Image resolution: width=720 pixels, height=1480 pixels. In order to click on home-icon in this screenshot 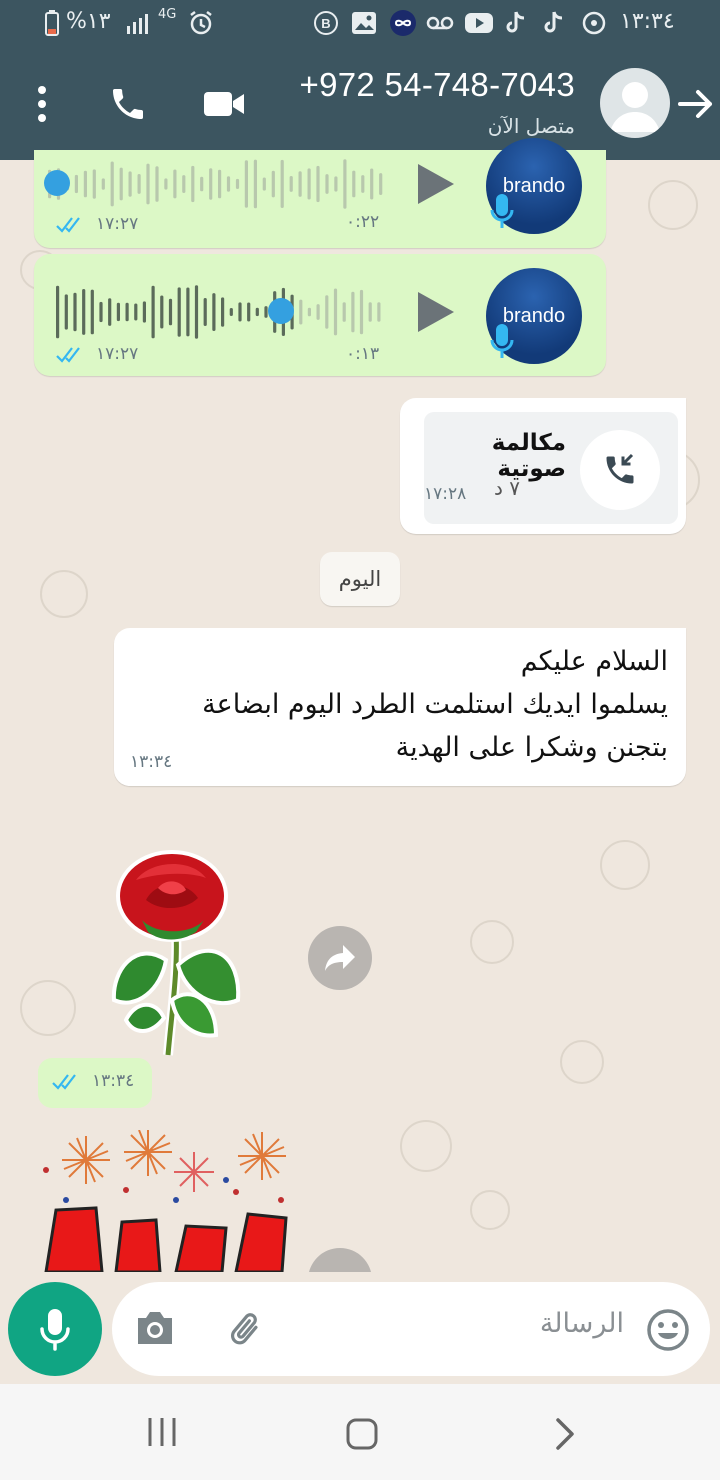, I will do `click(362, 1434)`.